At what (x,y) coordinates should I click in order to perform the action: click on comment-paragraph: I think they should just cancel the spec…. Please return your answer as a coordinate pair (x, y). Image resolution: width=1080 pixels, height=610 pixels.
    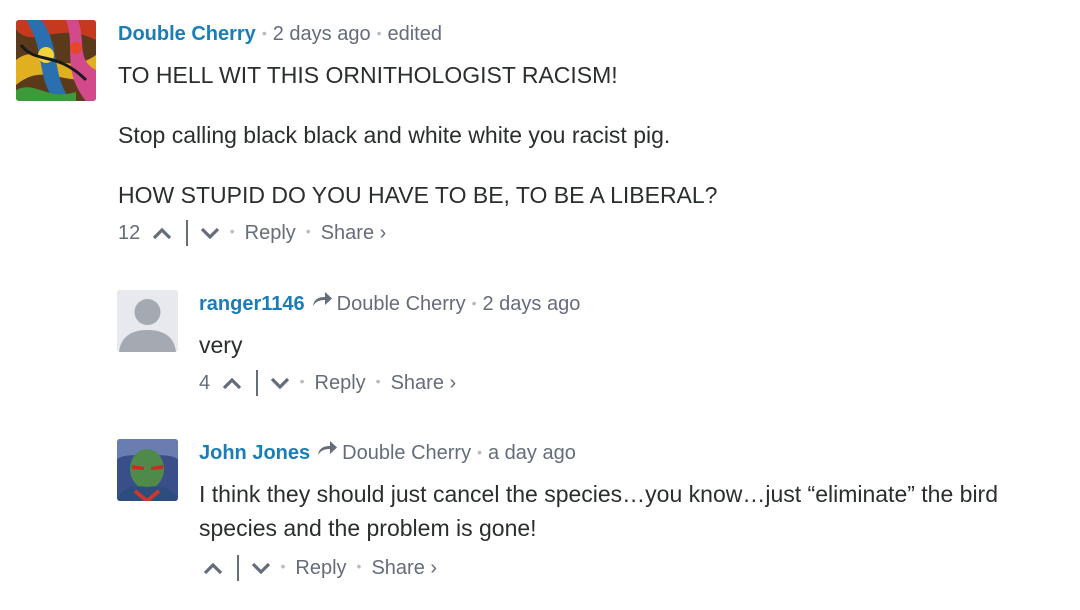
    Looking at the image, I should click on (599, 511).